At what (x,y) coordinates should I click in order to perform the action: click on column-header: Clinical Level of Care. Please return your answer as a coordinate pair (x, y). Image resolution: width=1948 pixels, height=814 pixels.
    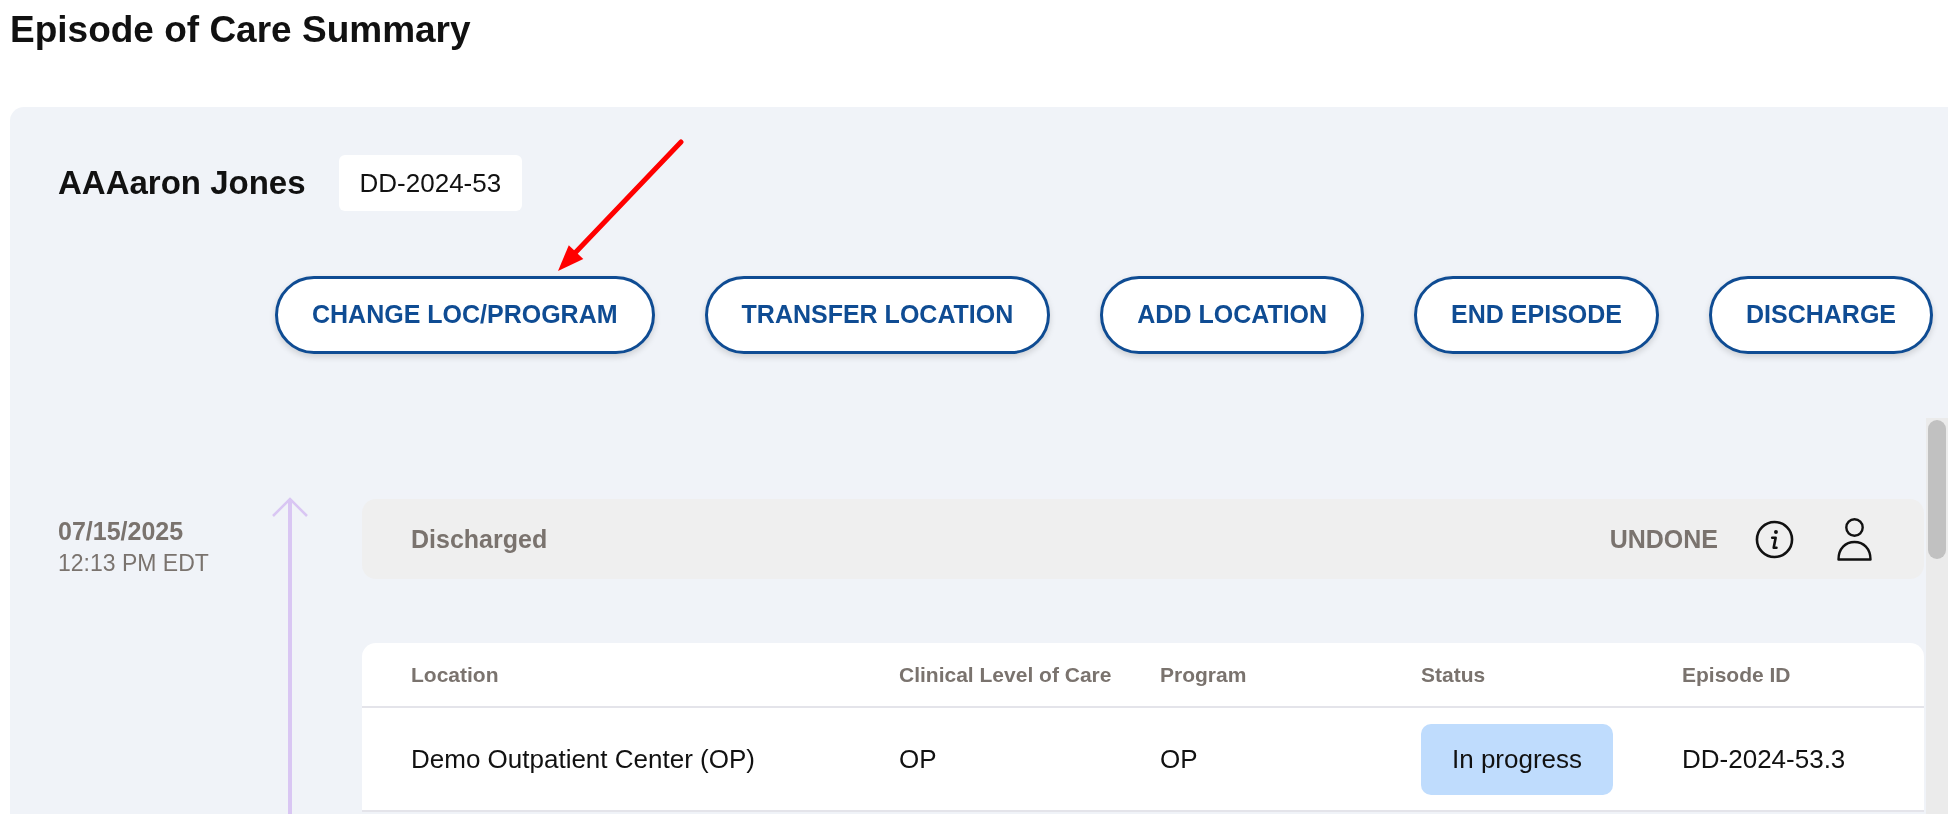
    Looking at the image, I should click on (1005, 674).